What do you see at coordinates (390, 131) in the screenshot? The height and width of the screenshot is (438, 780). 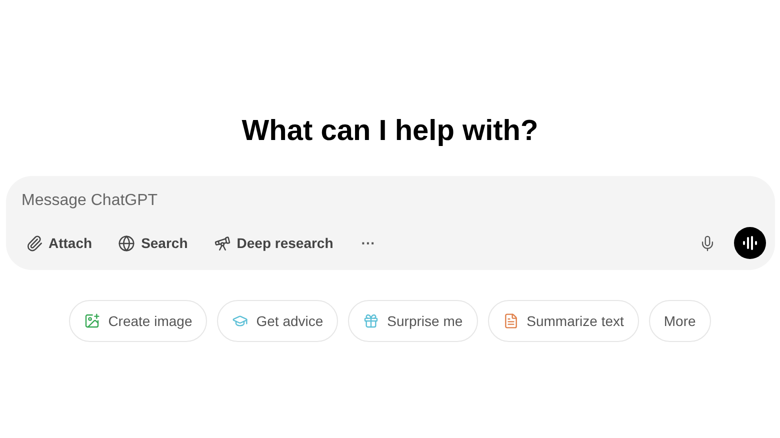 I see `heading: What can I help with?` at bounding box center [390, 131].